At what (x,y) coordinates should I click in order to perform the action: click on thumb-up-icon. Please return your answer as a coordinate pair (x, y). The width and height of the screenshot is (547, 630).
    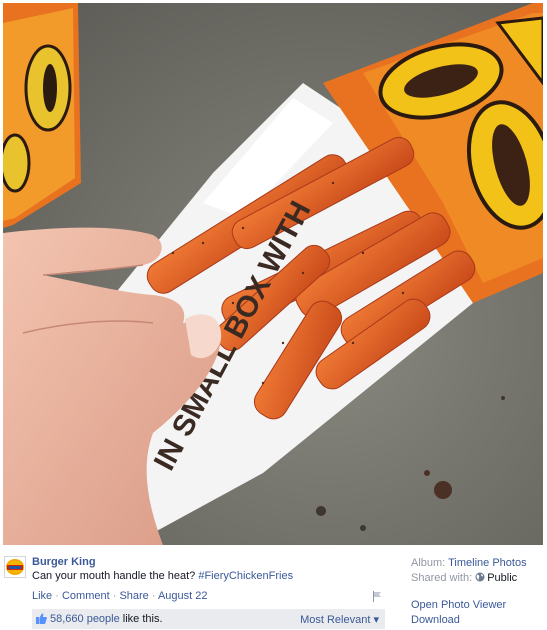
    Looking at the image, I should click on (41, 618).